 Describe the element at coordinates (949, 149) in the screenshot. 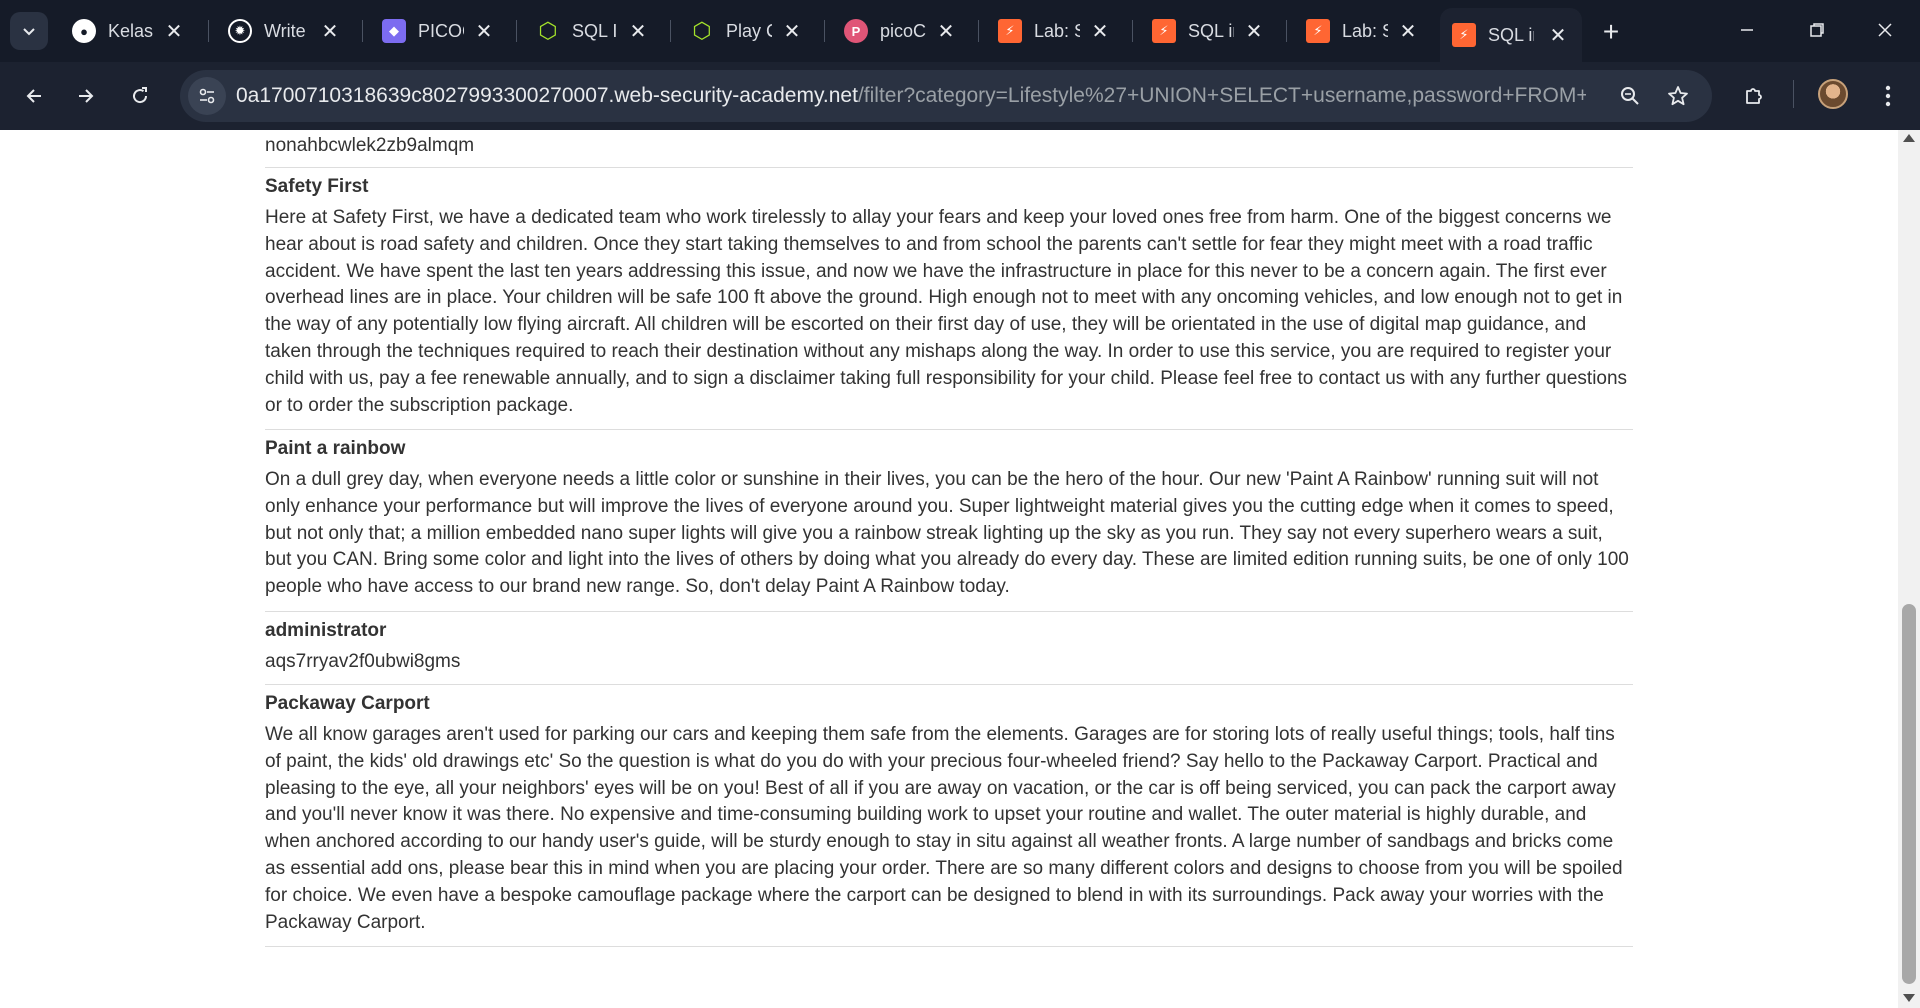

I see `table-row: nonahbcwlek2zb9almqm` at that location.